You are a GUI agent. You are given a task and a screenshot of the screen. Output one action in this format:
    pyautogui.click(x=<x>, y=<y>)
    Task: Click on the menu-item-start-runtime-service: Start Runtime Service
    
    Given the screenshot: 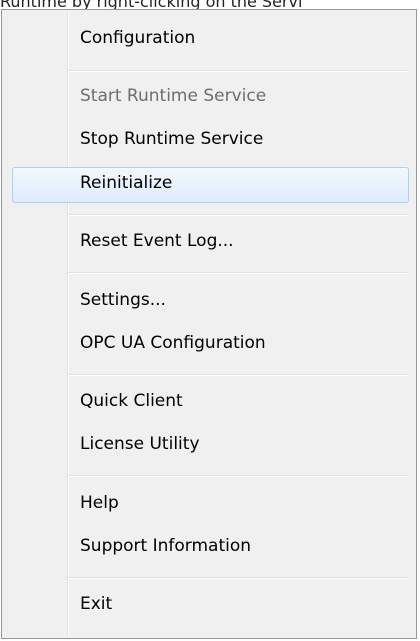 What is the action you would take?
    pyautogui.click(x=210, y=98)
    